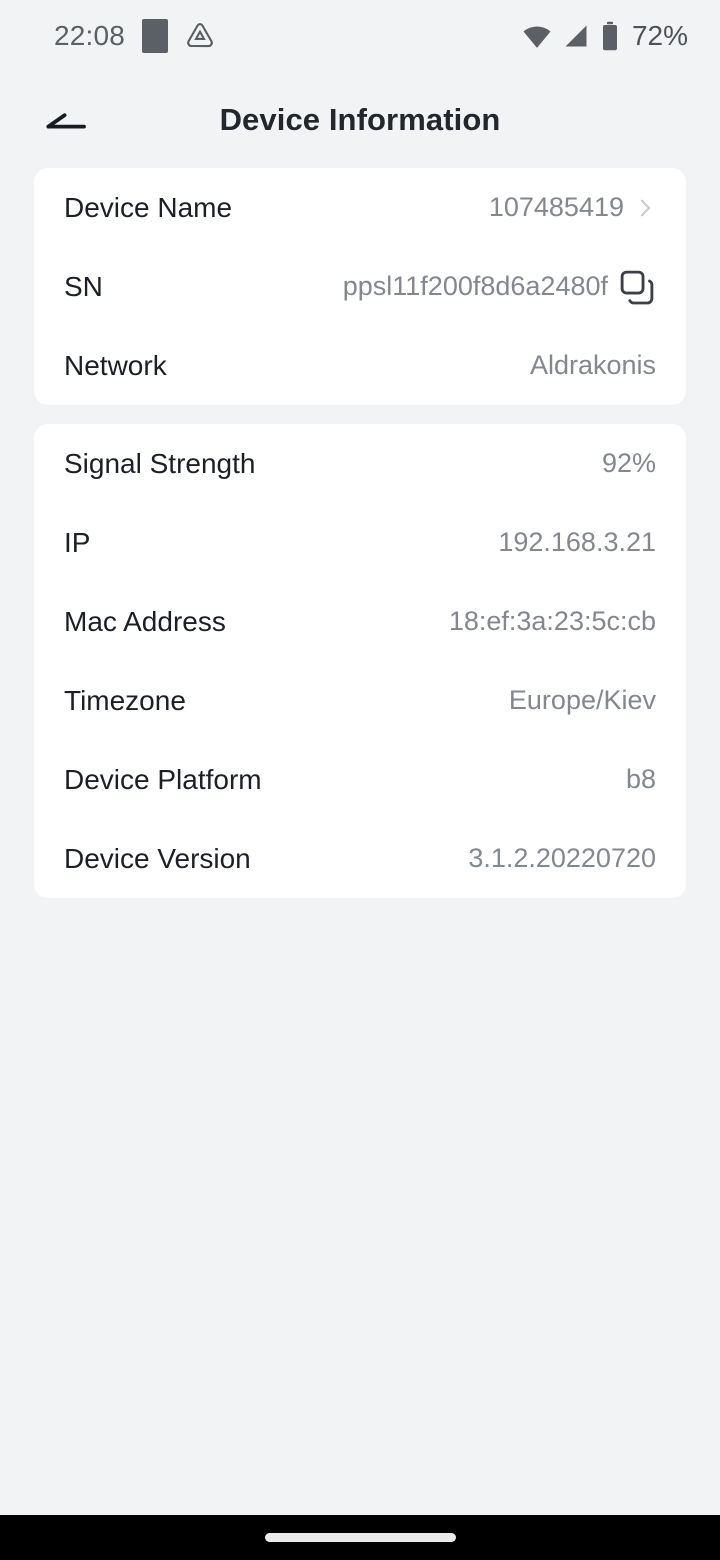 The height and width of the screenshot is (1560, 720). What do you see at coordinates (577, 542) in the screenshot?
I see `row-value: 192.168.3.21` at bounding box center [577, 542].